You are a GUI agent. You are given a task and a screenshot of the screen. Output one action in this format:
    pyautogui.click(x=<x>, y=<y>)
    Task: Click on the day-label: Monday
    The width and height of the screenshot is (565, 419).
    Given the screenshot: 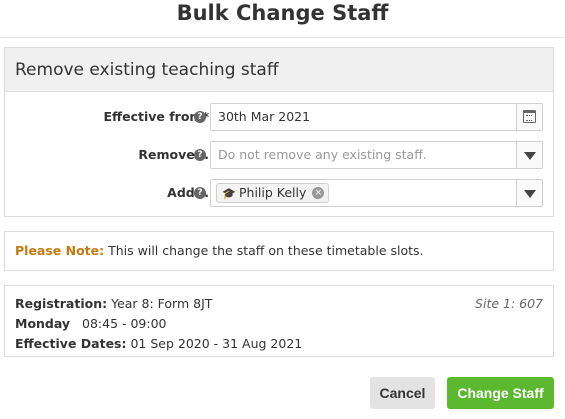 What is the action you would take?
    pyautogui.click(x=43, y=323)
    